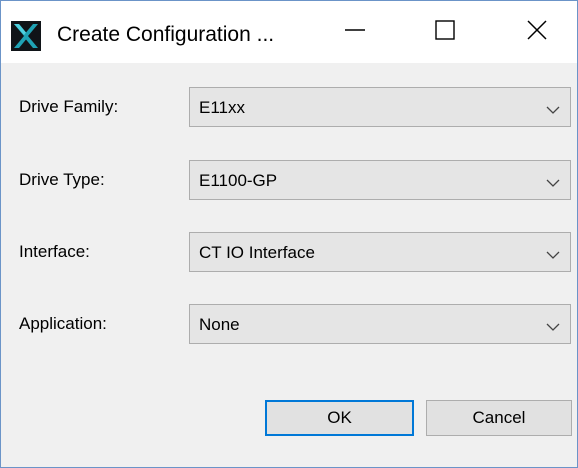 The image size is (578, 468). I want to click on cancel-button: Cancel, so click(499, 418).